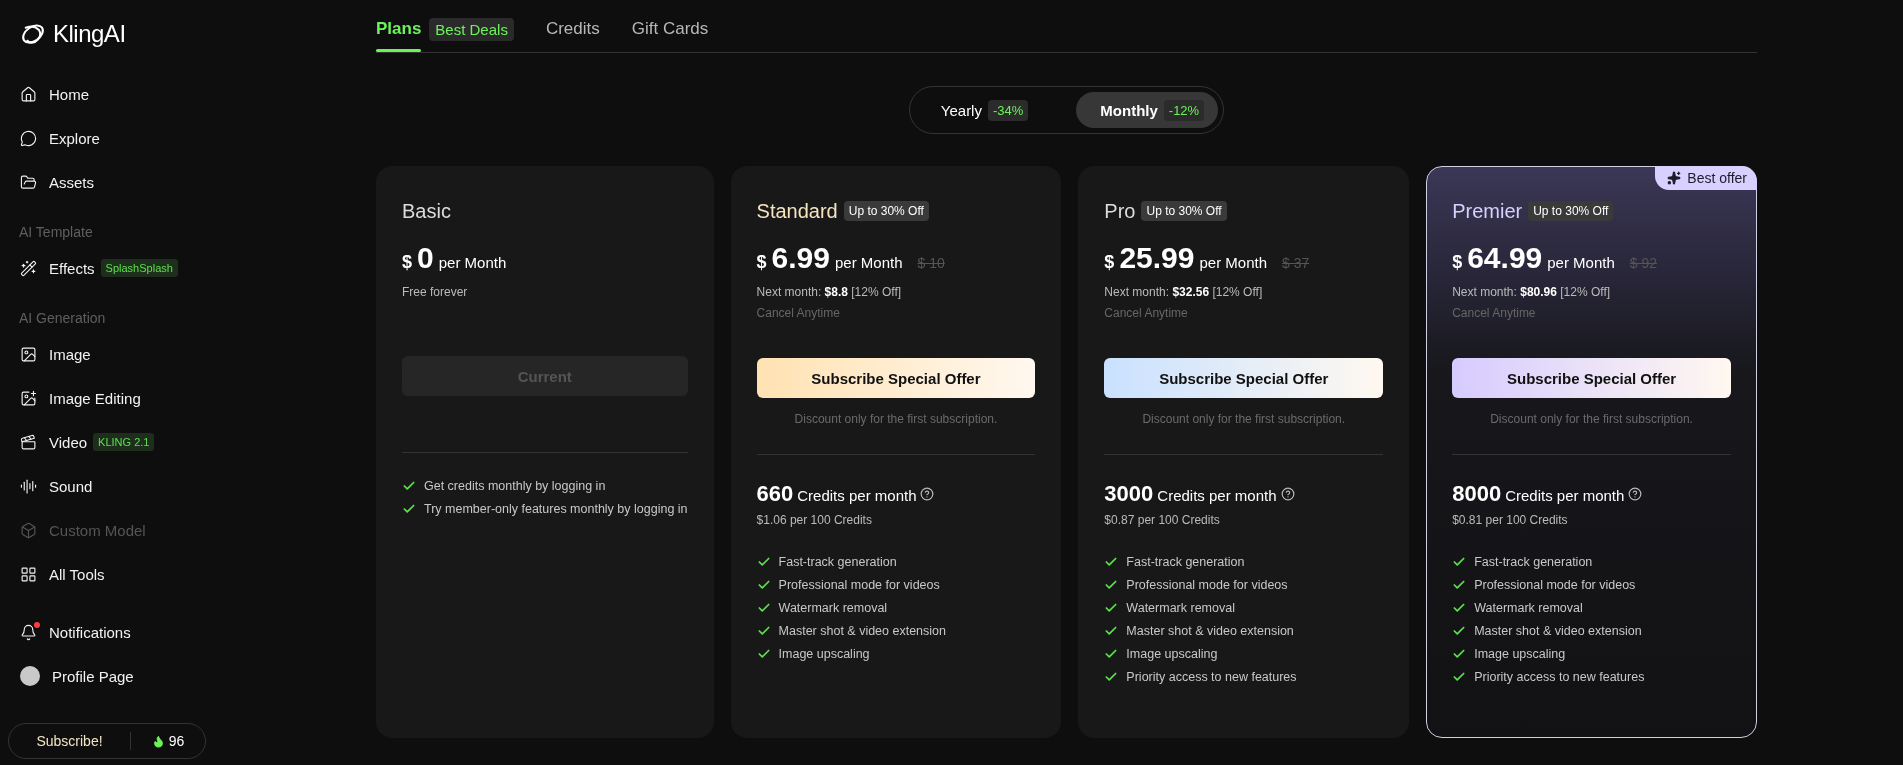 The width and height of the screenshot is (1903, 765). Describe the element at coordinates (107, 676) in the screenshot. I see `nav-item: Profile Page` at that location.